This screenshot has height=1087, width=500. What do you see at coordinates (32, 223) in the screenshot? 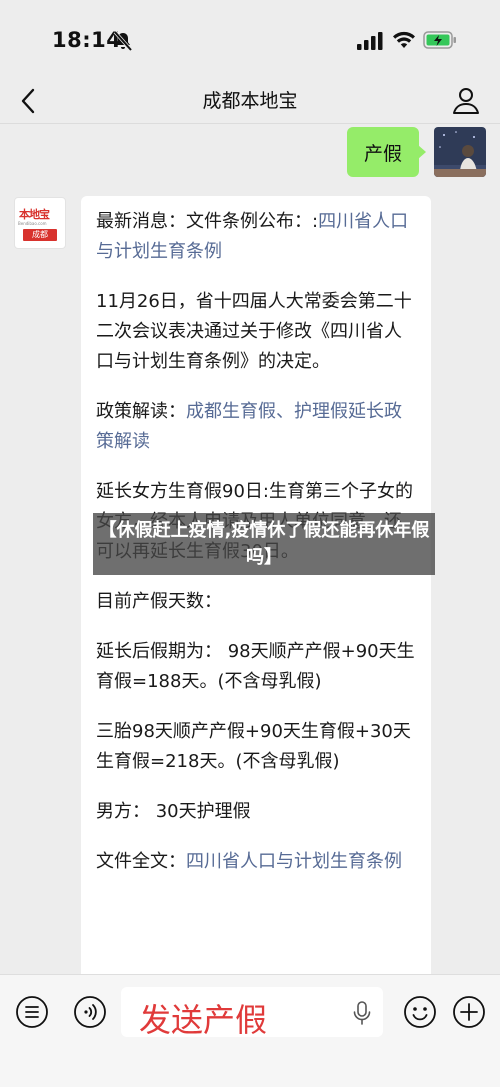
I see `logo-url: Bendibao.com` at bounding box center [32, 223].